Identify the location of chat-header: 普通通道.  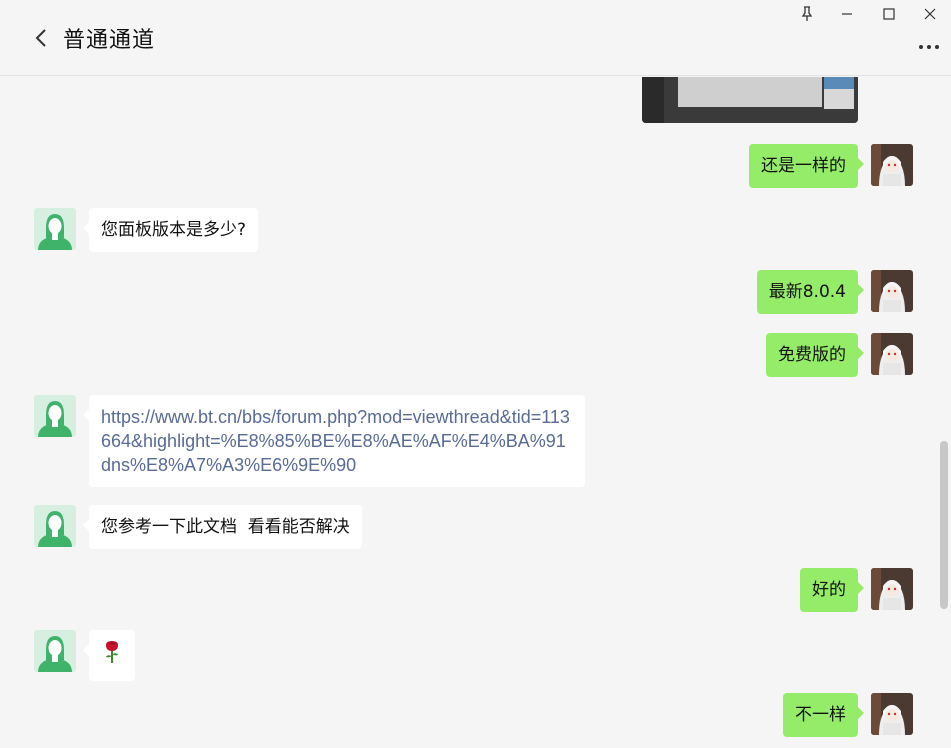
(475, 38).